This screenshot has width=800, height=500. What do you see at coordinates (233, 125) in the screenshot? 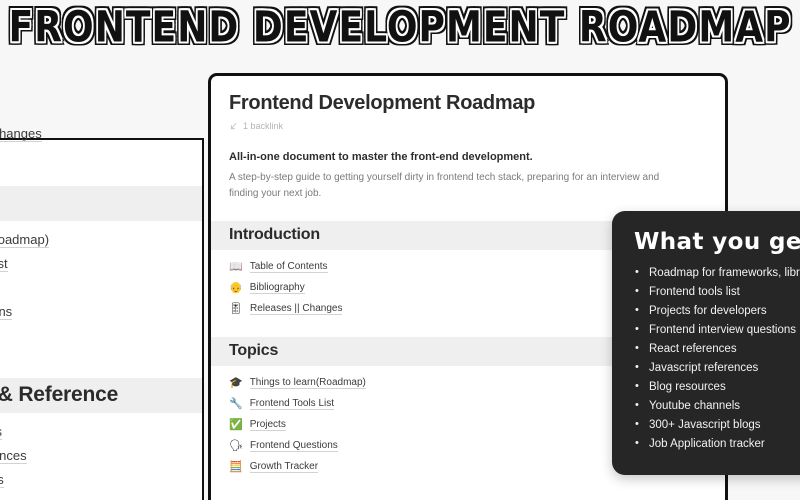
I see `backlink-arrow-icon` at bounding box center [233, 125].